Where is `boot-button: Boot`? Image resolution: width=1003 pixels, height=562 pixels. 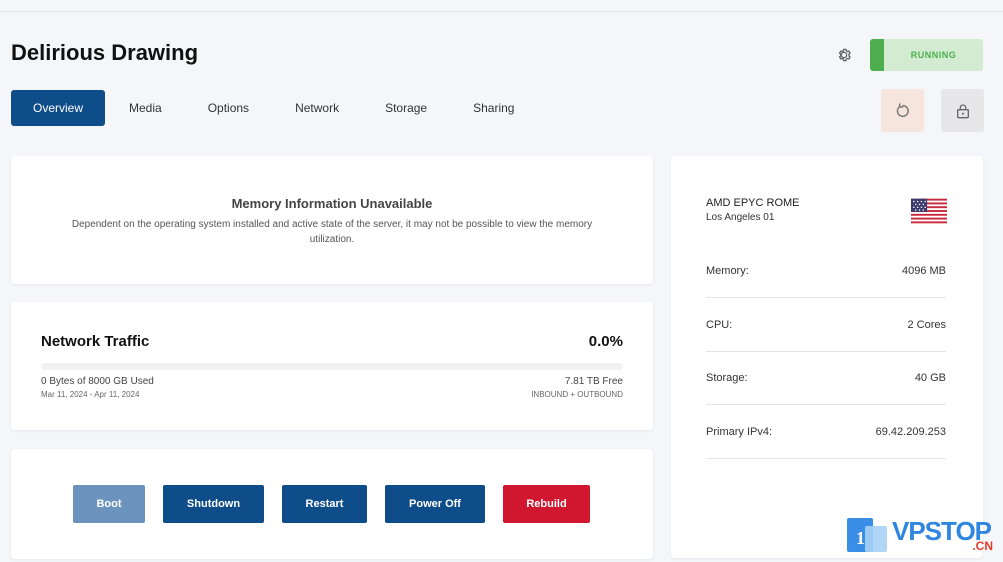
boot-button: Boot is located at coordinates (109, 504).